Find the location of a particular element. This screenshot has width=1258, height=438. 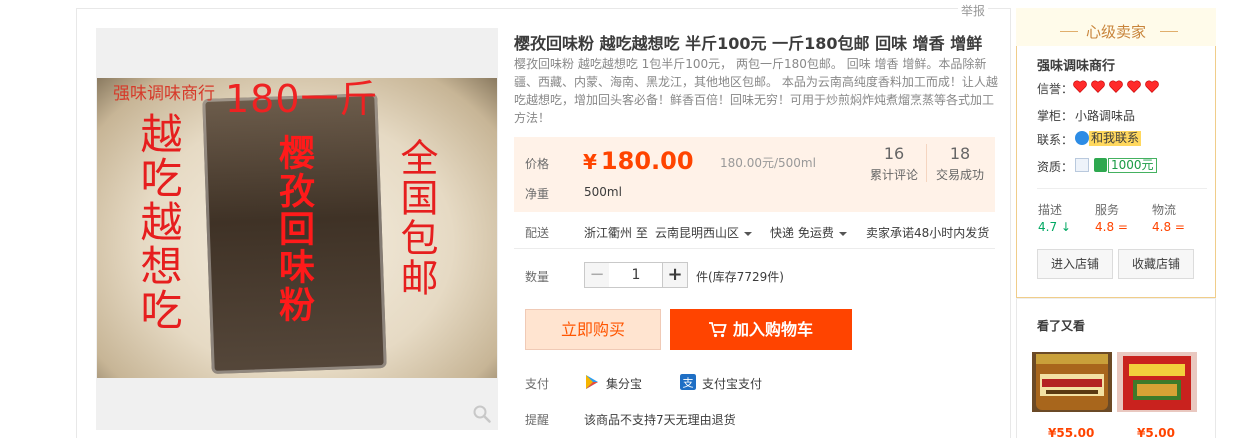

payment-option-alipay: 支付宝支付 is located at coordinates (732, 384).